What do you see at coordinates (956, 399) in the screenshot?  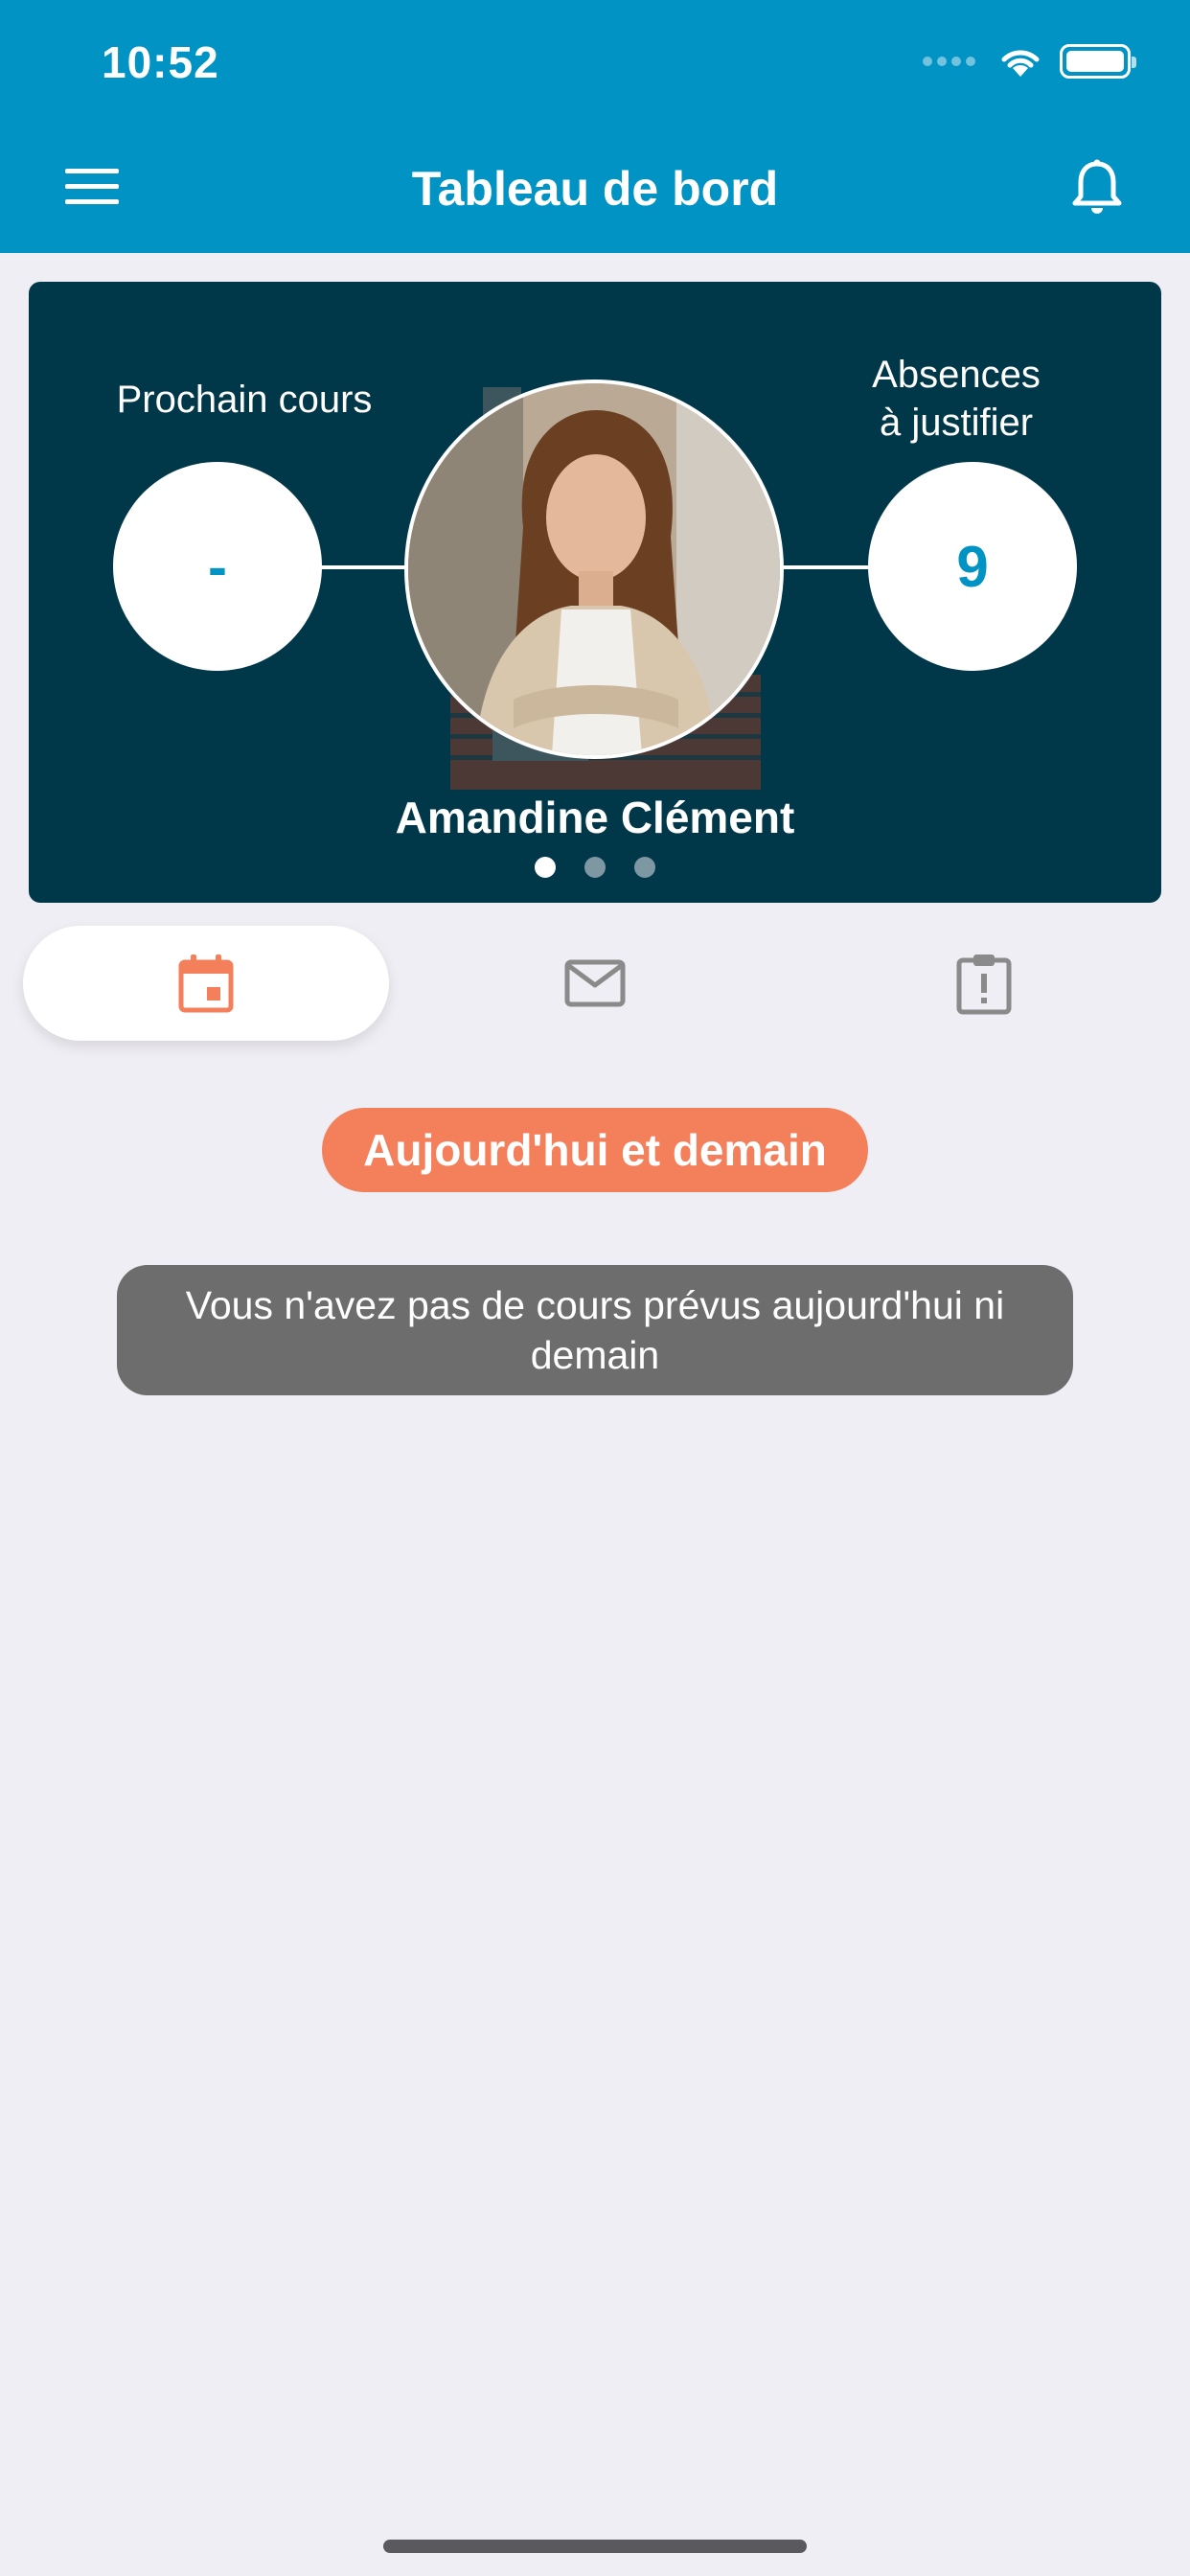 I see `absences-label: Absences à justifier` at bounding box center [956, 399].